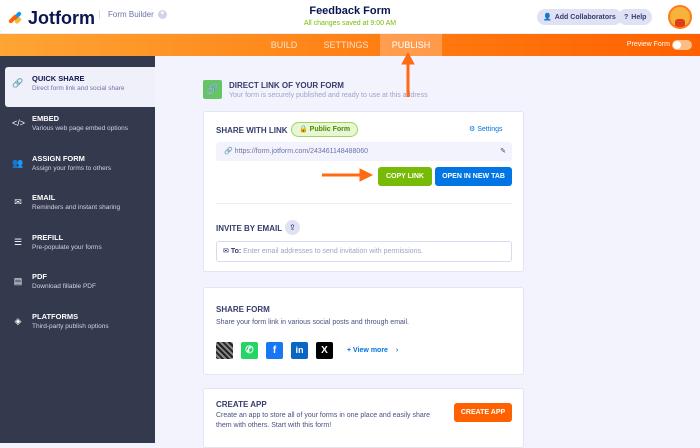 This screenshot has width=700, height=448. I want to click on arrow-up-to-publish, so click(408, 74).